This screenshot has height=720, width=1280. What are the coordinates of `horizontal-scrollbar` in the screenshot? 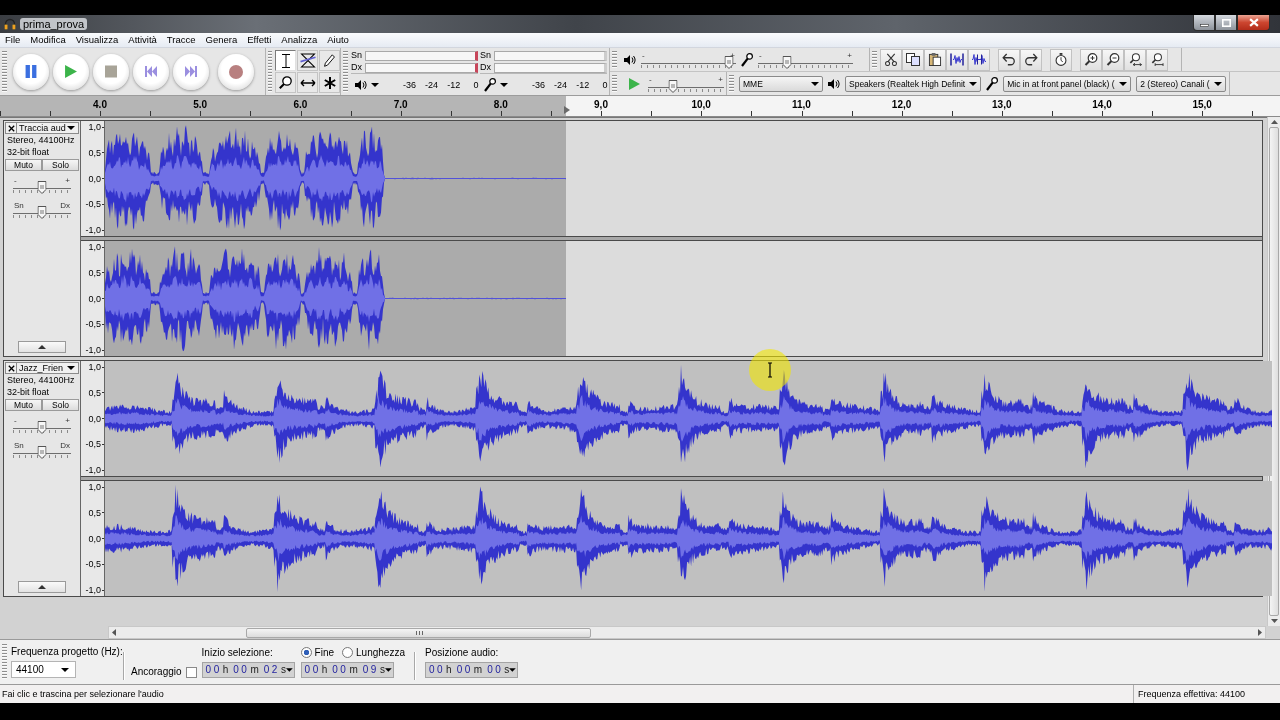 It's located at (687, 632).